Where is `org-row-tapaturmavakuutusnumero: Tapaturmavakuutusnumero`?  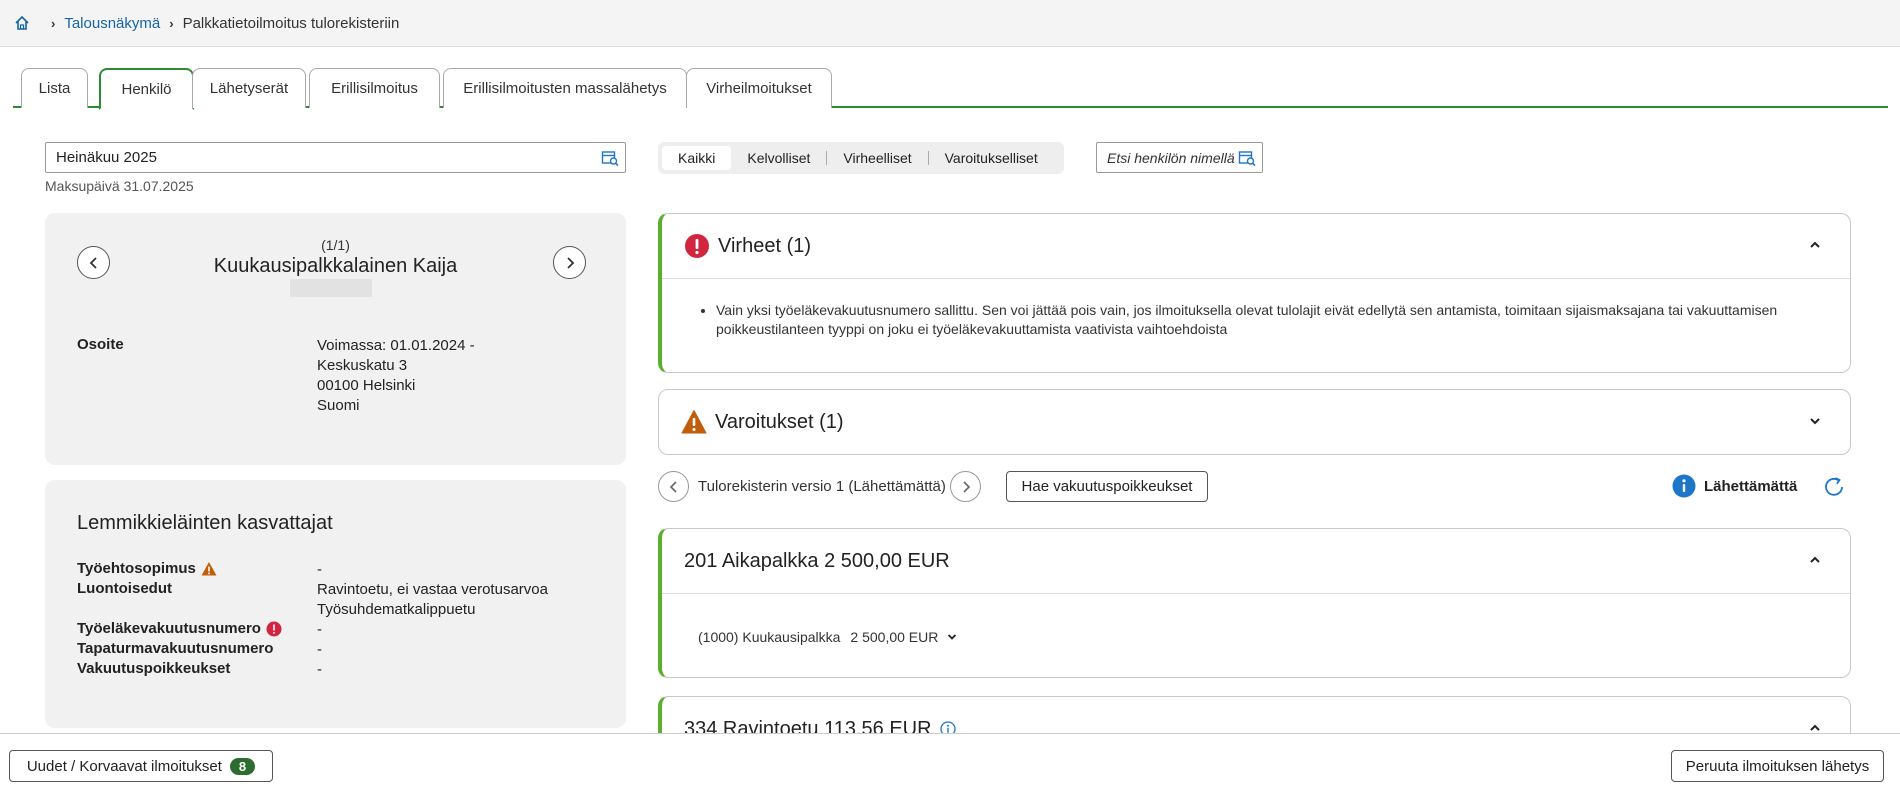 org-row-tapaturmavakuutusnumero: Tapaturmavakuutusnumero is located at coordinates (175, 648).